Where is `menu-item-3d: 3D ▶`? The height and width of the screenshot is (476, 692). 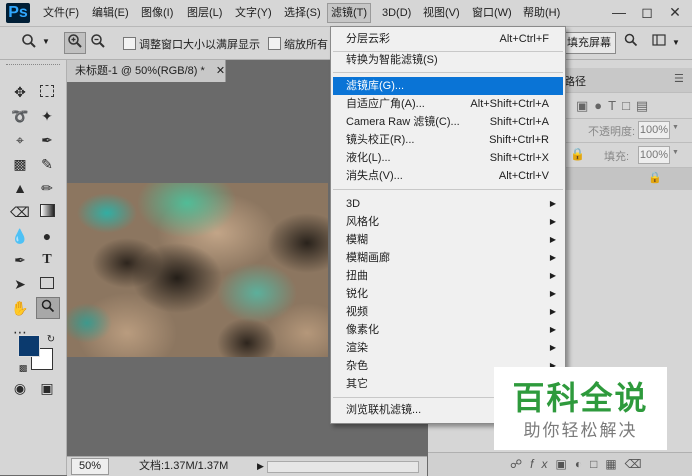
menu-item-3d: 3D ▶ is located at coordinates (448, 204).